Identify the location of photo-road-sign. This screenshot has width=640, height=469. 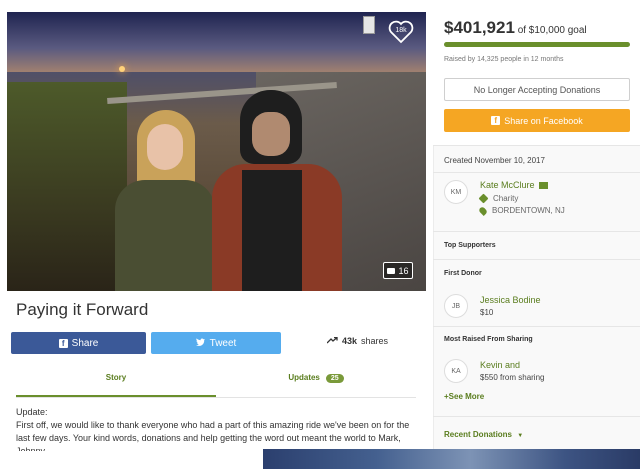
(369, 25).